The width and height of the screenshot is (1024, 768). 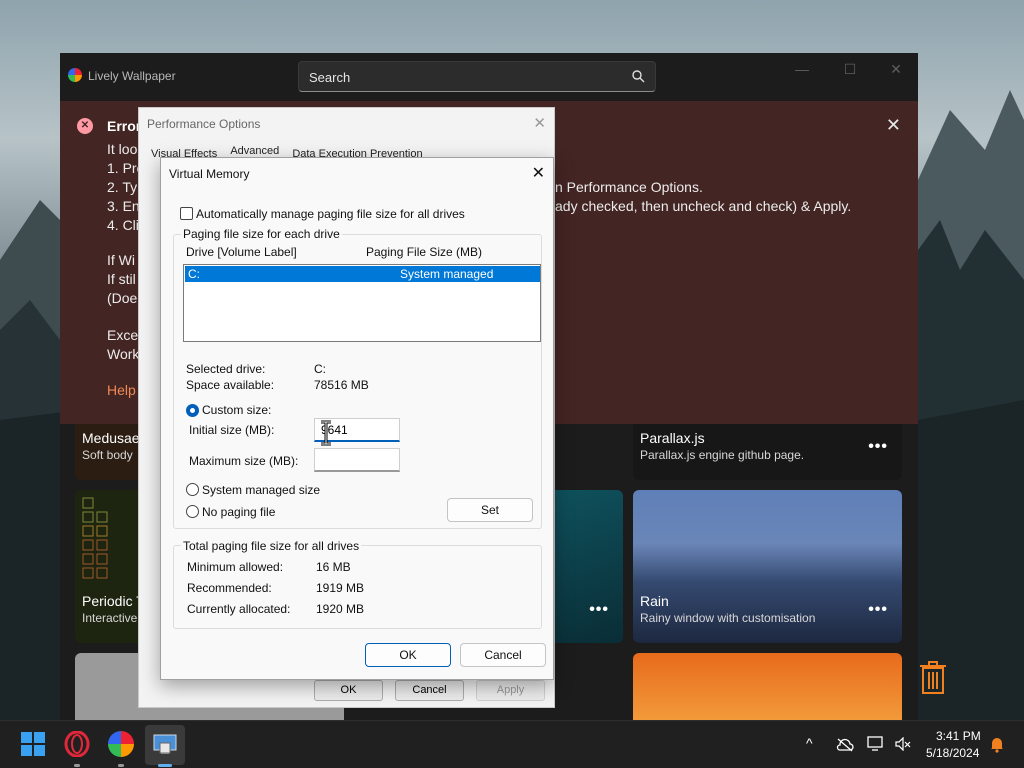 I want to click on minimum-allowed-label: Minimum allowed:, so click(x=235, y=567).